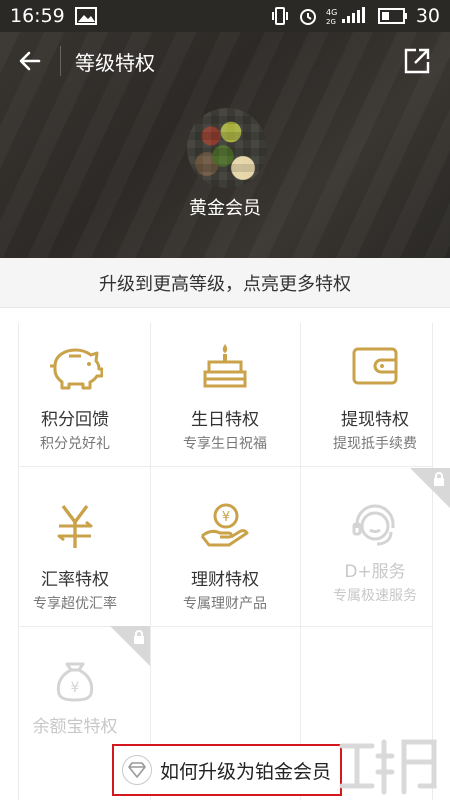  I want to click on watermark-logo, so click(389, 763).